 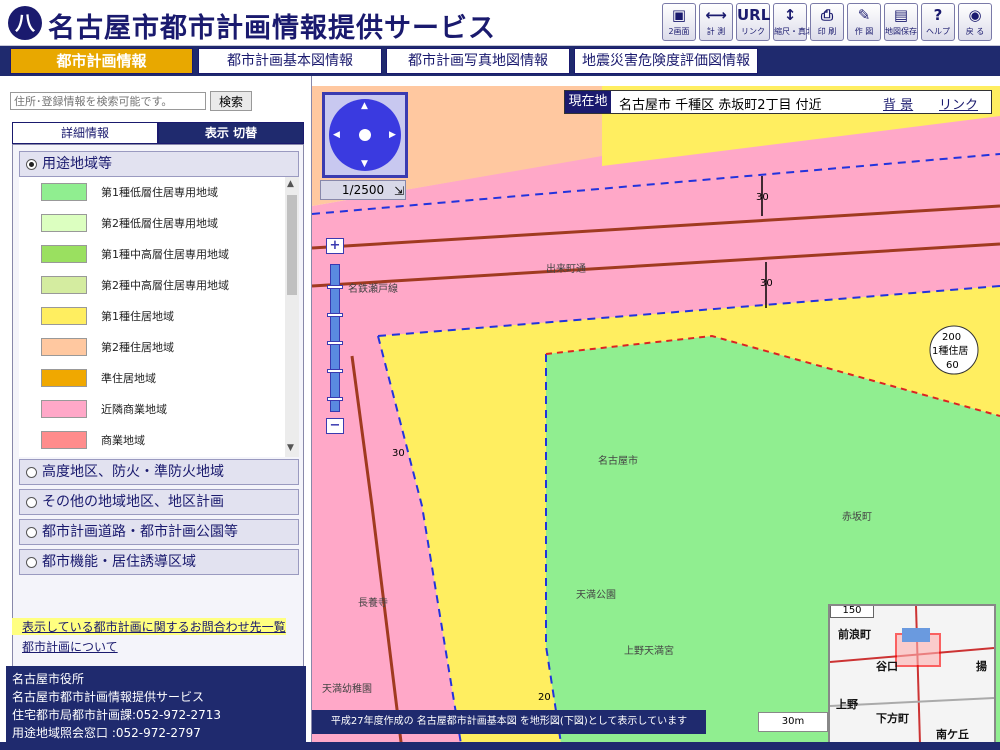 What do you see at coordinates (65, 646) in the screenshot?
I see `about-planning-link: 都市計画について` at bounding box center [65, 646].